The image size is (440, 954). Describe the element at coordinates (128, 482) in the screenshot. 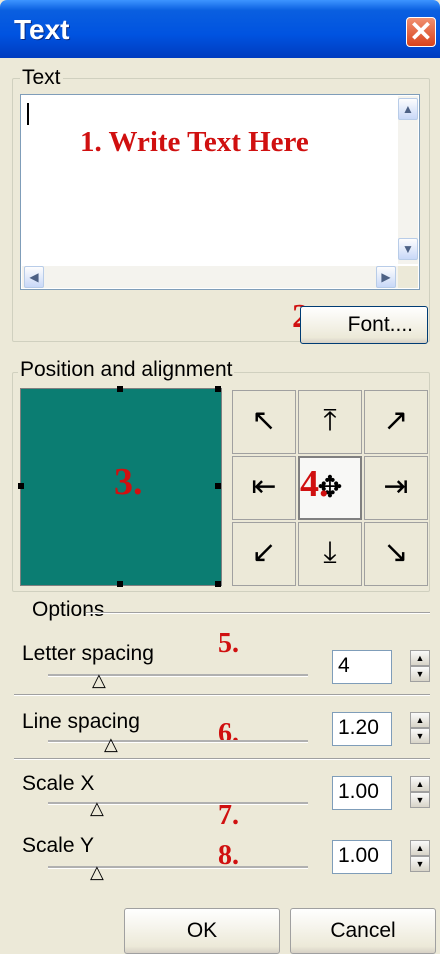

I see `preview-marker: 3.` at that location.